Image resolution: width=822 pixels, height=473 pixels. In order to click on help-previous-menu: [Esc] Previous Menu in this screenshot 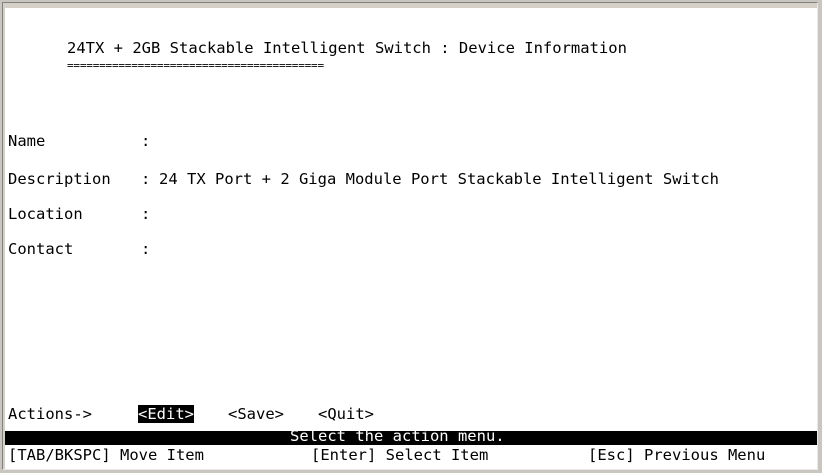, I will do `click(677, 455)`.